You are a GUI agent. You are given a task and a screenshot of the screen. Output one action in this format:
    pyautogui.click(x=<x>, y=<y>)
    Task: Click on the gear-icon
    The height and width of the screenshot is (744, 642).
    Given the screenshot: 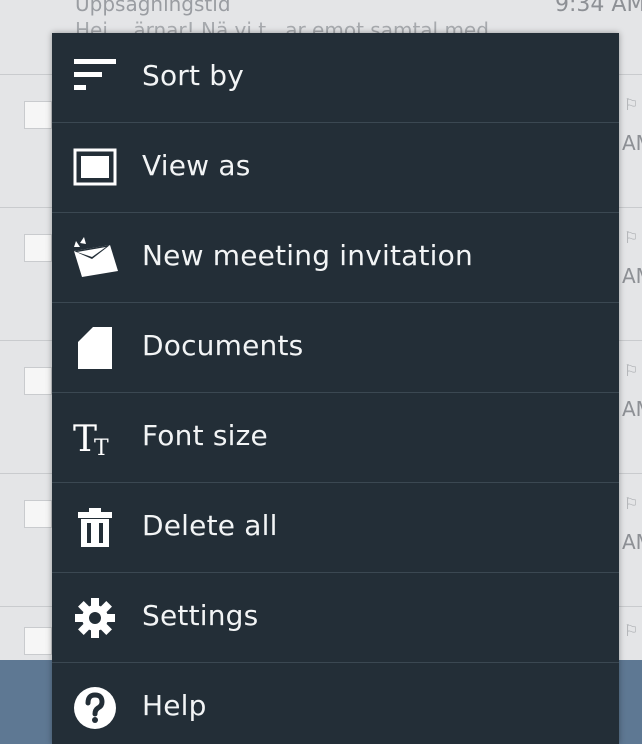 What is the action you would take?
    pyautogui.click(x=95, y=618)
    